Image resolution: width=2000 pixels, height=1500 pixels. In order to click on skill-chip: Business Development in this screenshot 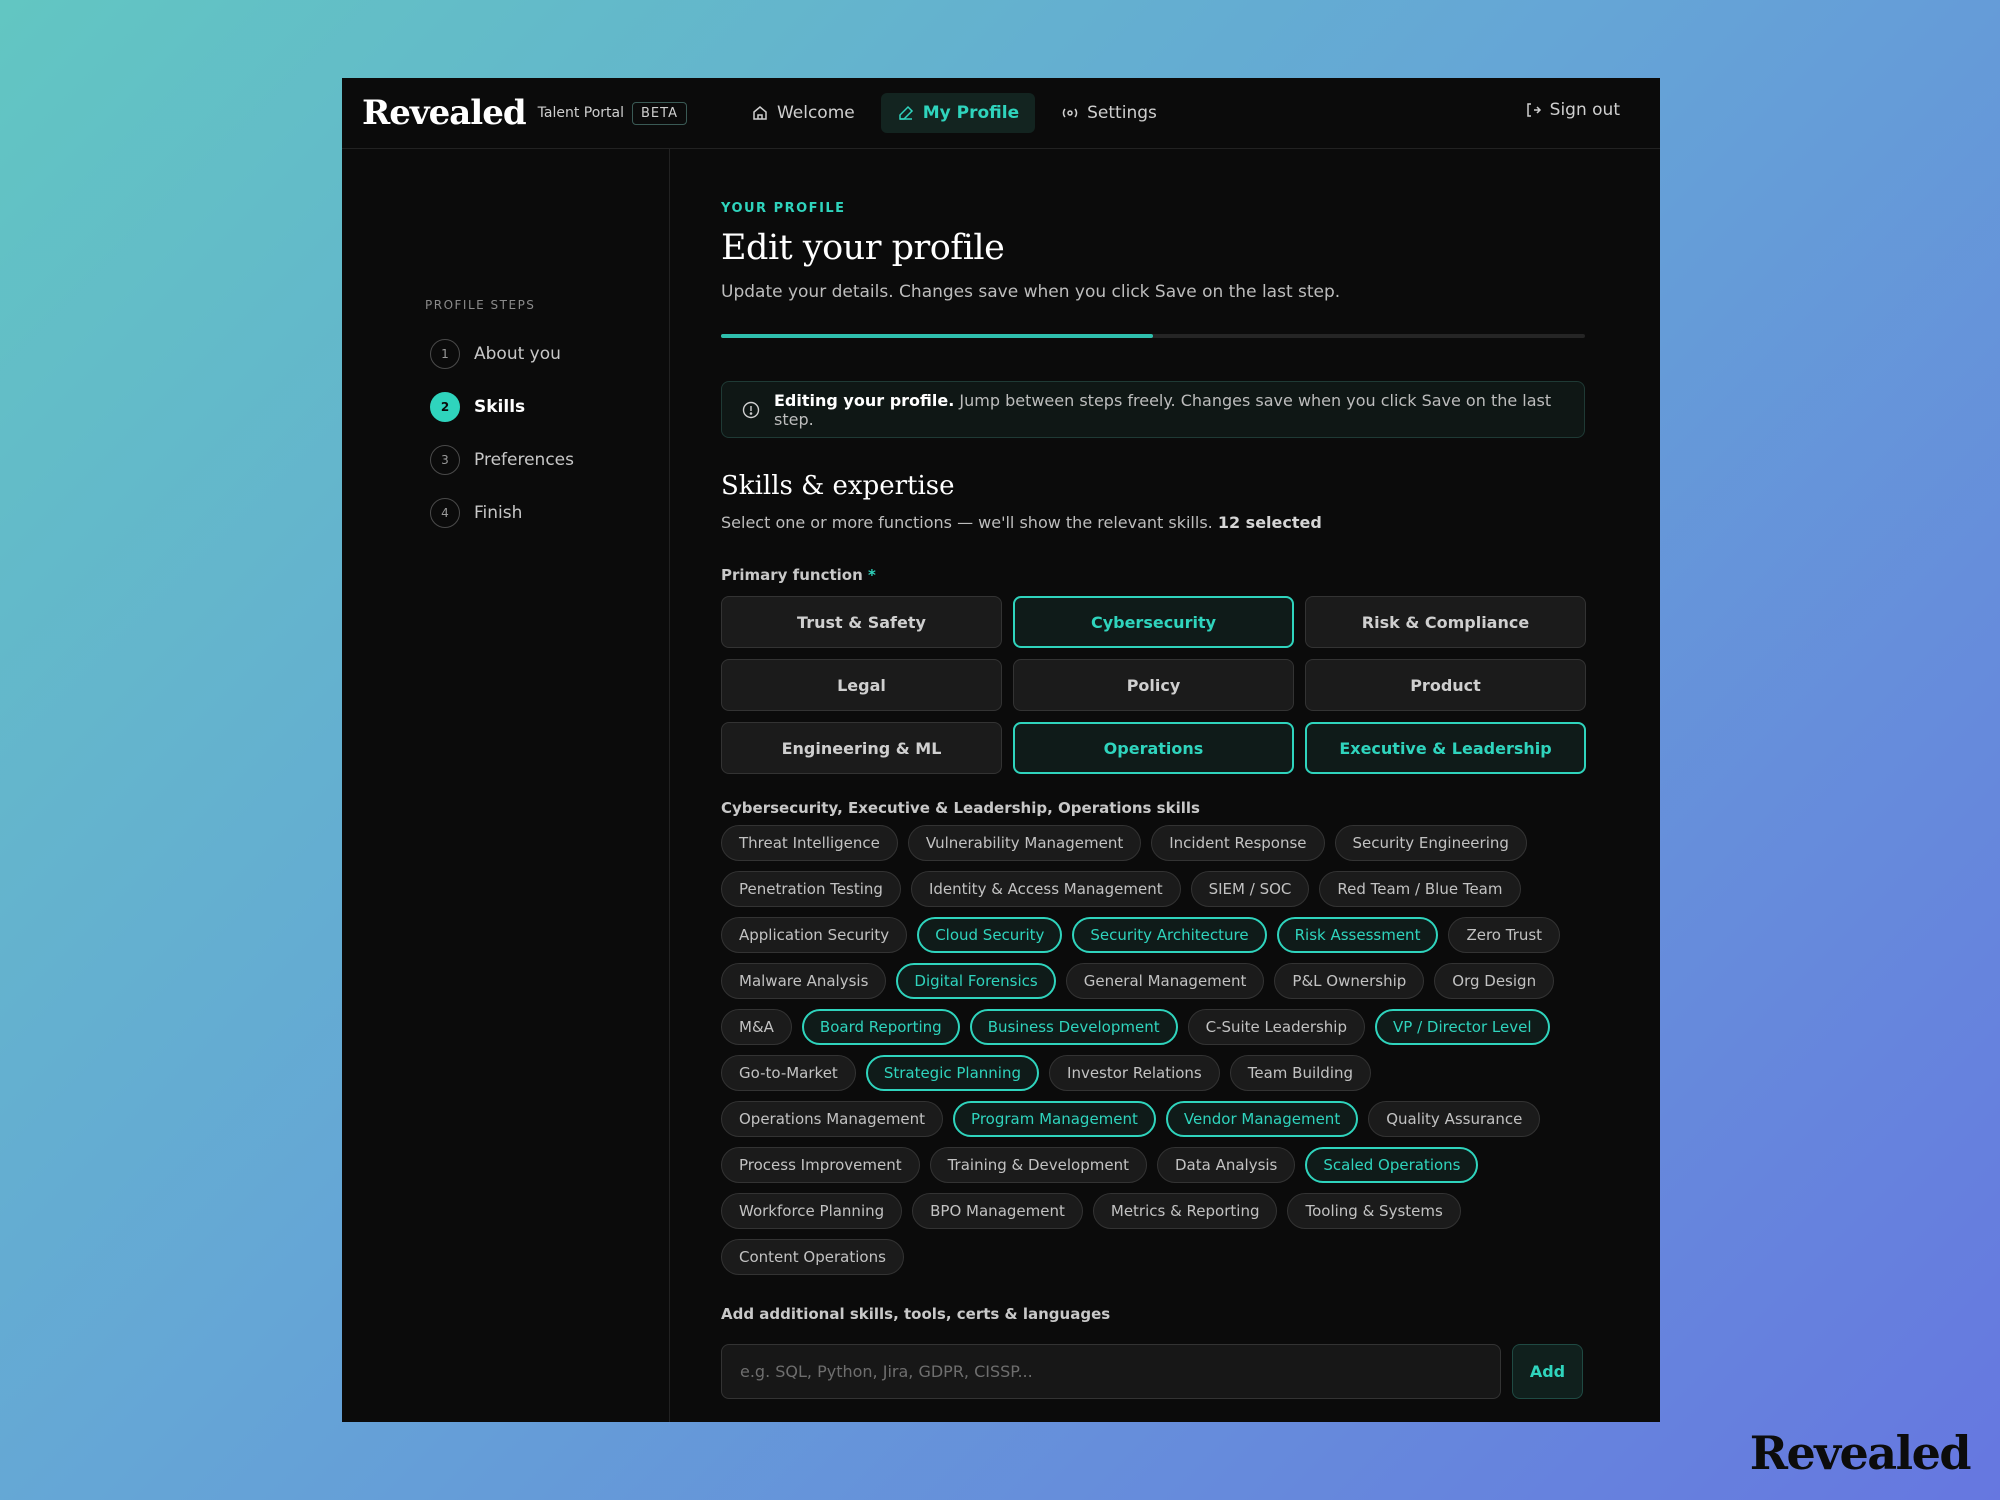, I will do `click(1073, 1027)`.